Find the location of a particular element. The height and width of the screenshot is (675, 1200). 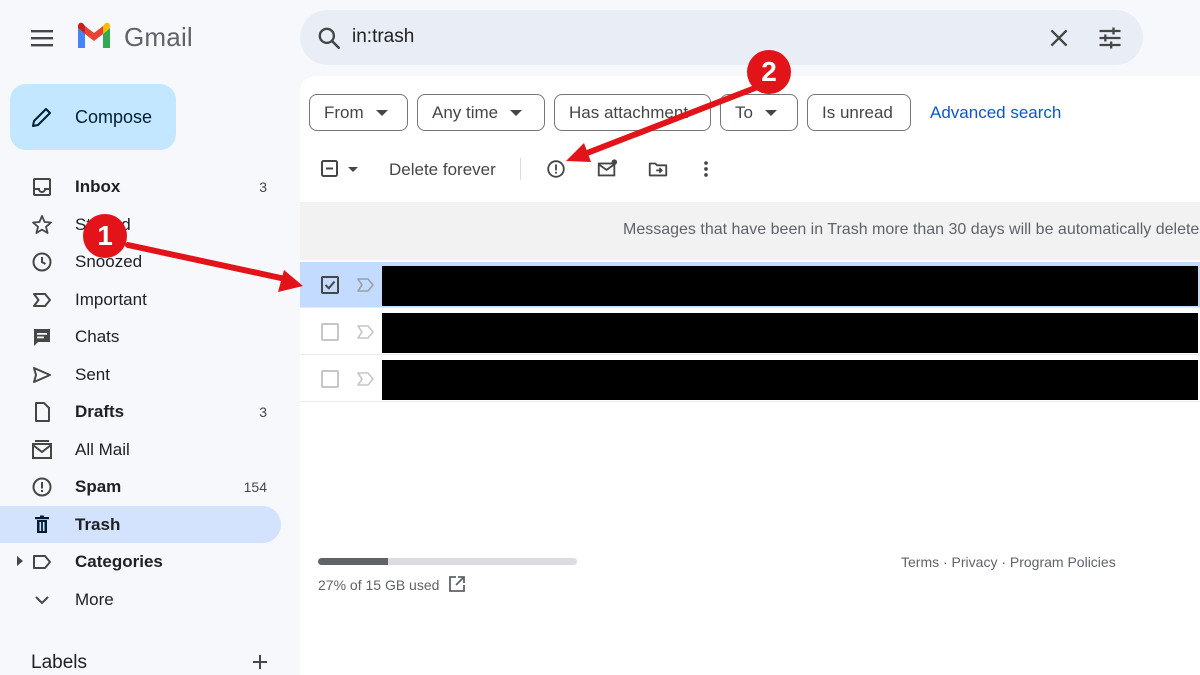

filter-has-attachment-chip: Has attachment is located at coordinates (632, 112).